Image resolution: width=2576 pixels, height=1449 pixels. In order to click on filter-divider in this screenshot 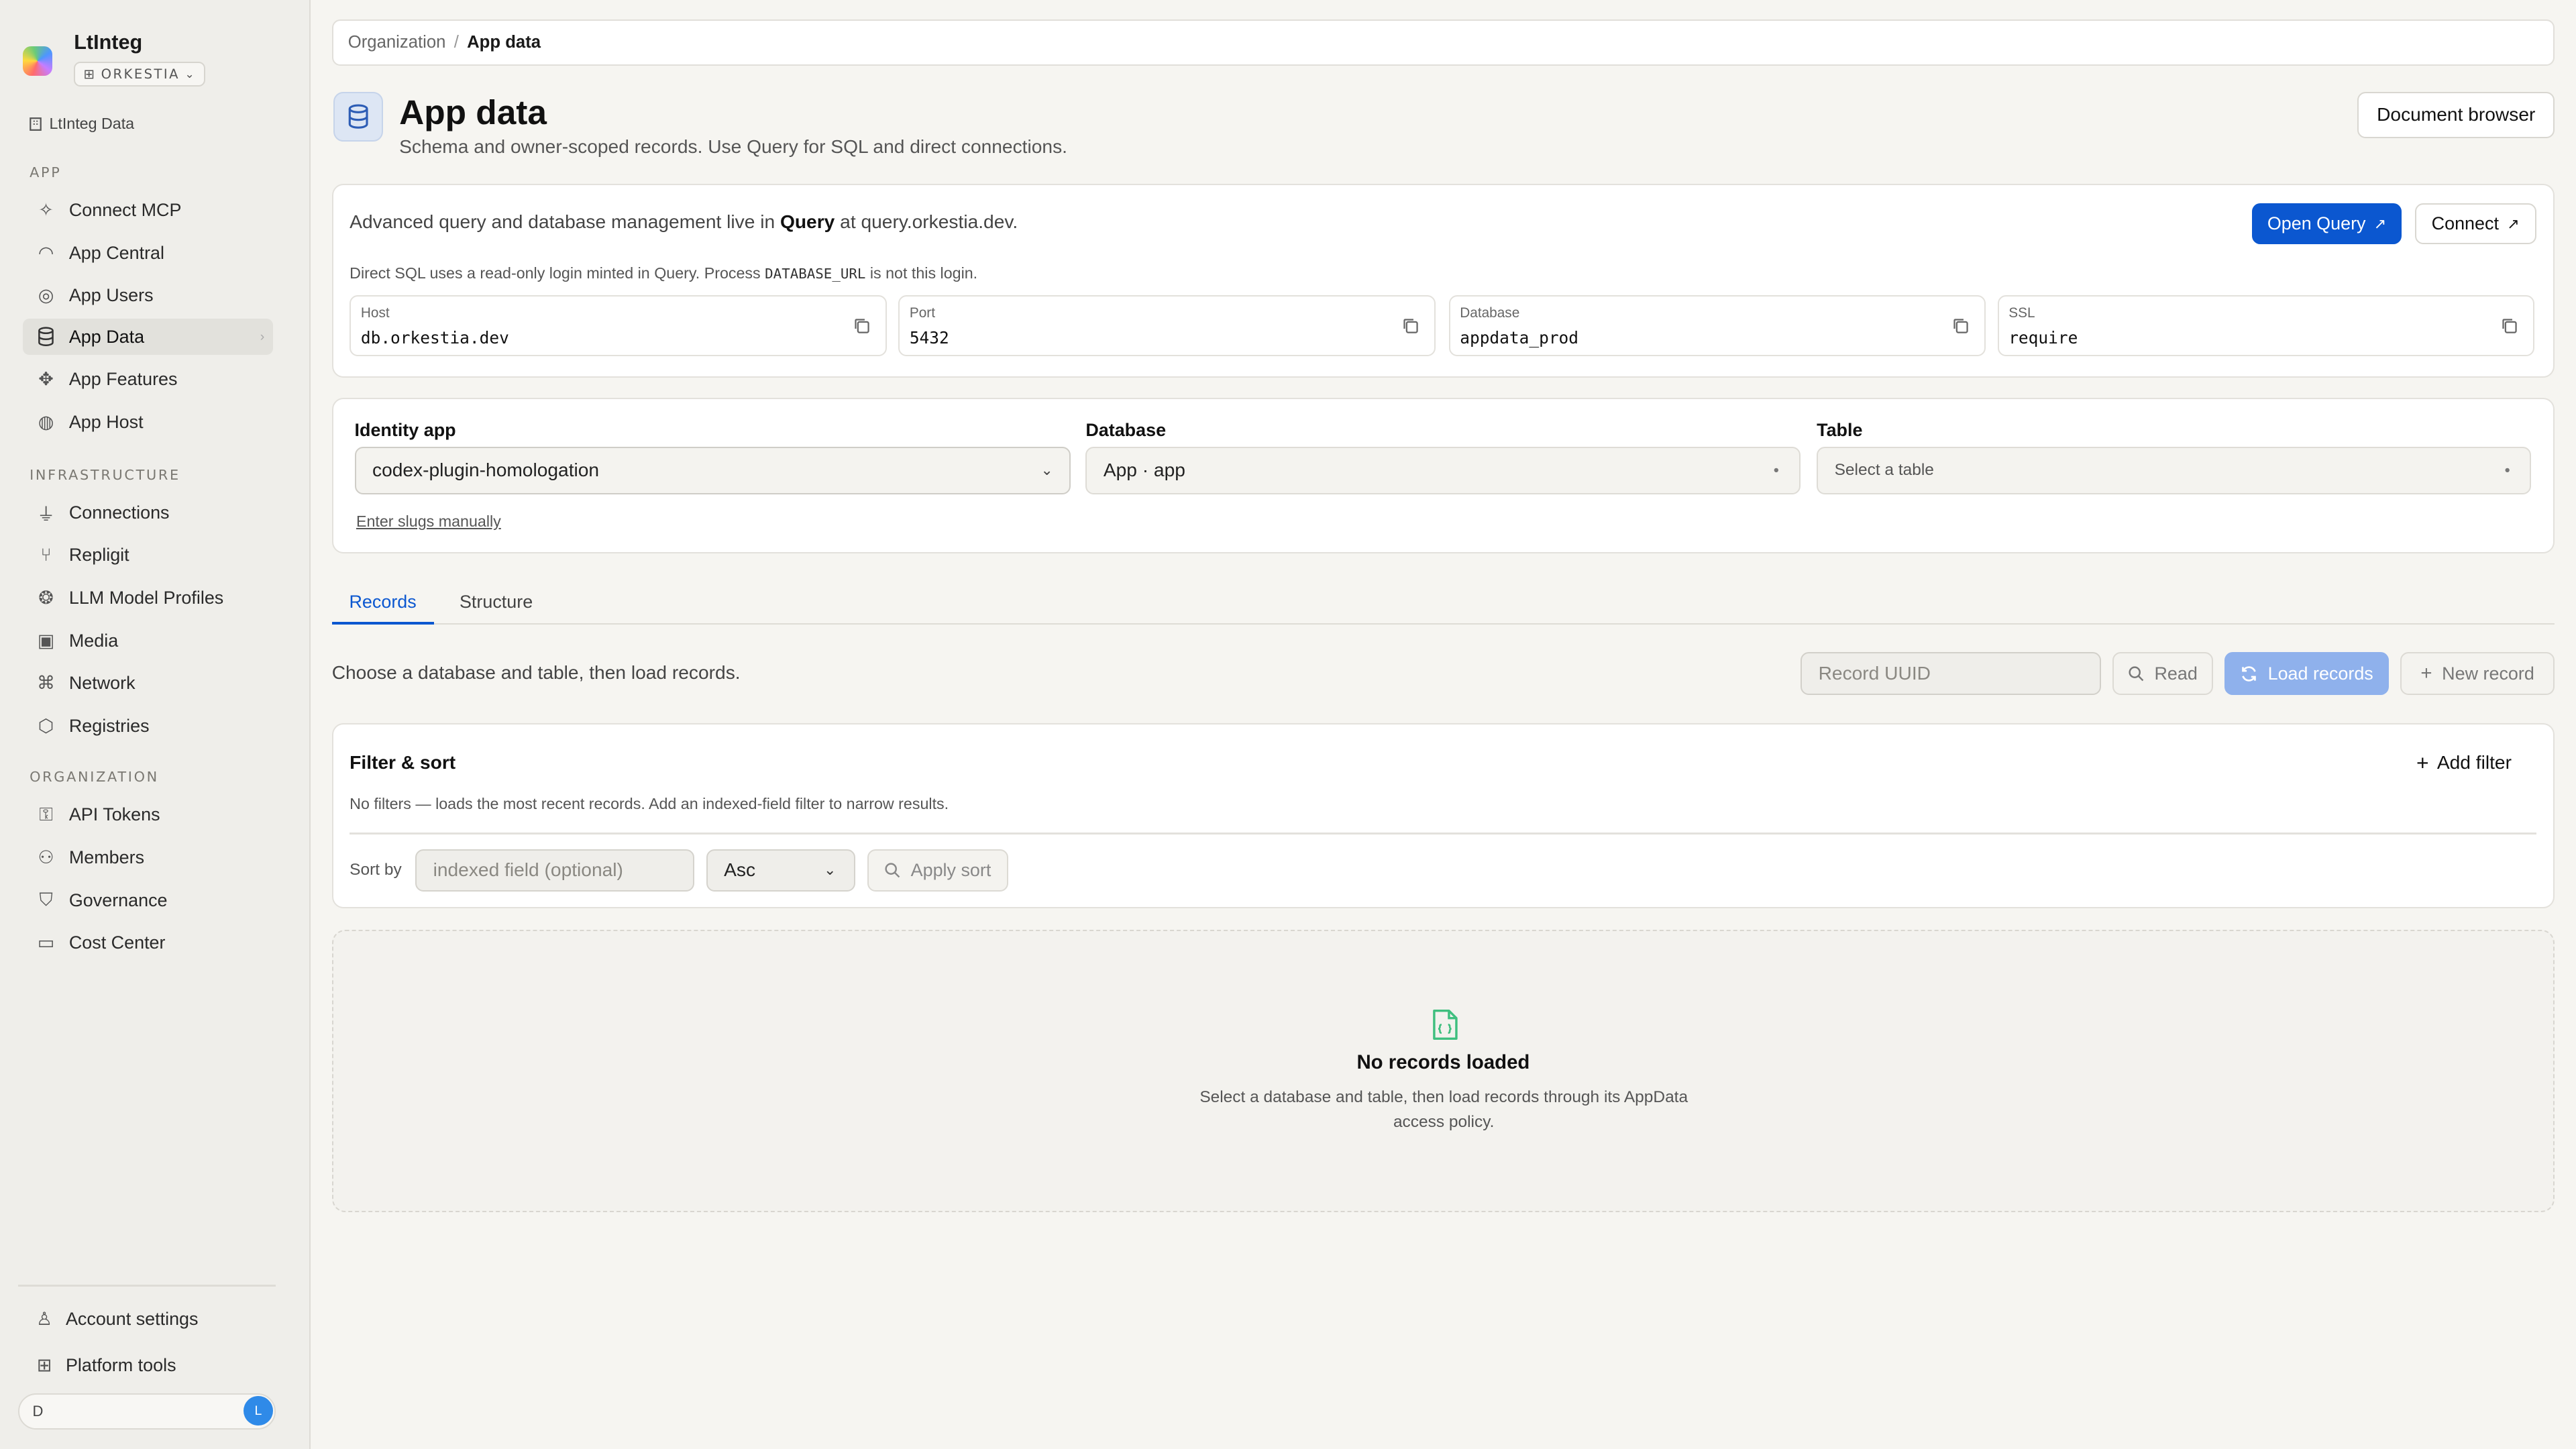, I will do `click(1443, 834)`.